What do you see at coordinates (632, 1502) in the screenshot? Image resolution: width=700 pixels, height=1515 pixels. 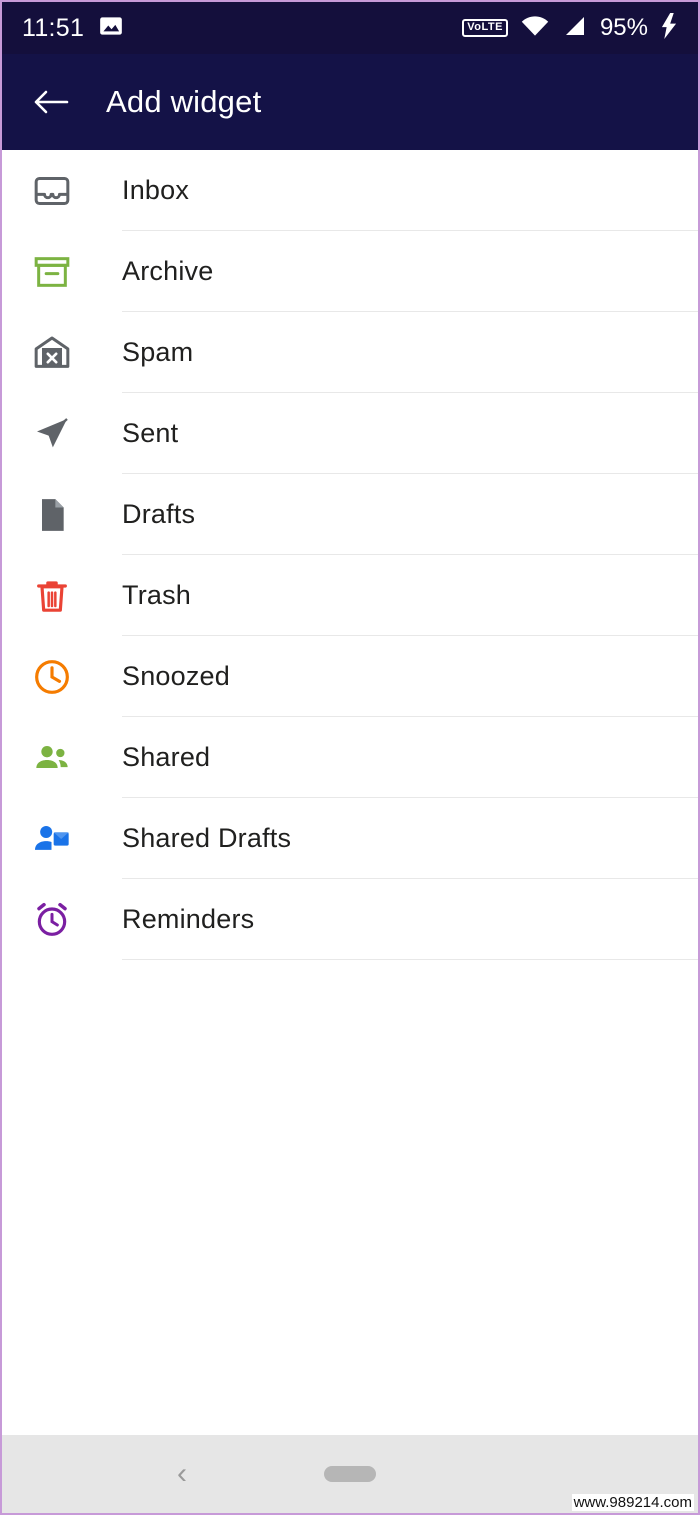 I see `watermark: www.989214.com` at bounding box center [632, 1502].